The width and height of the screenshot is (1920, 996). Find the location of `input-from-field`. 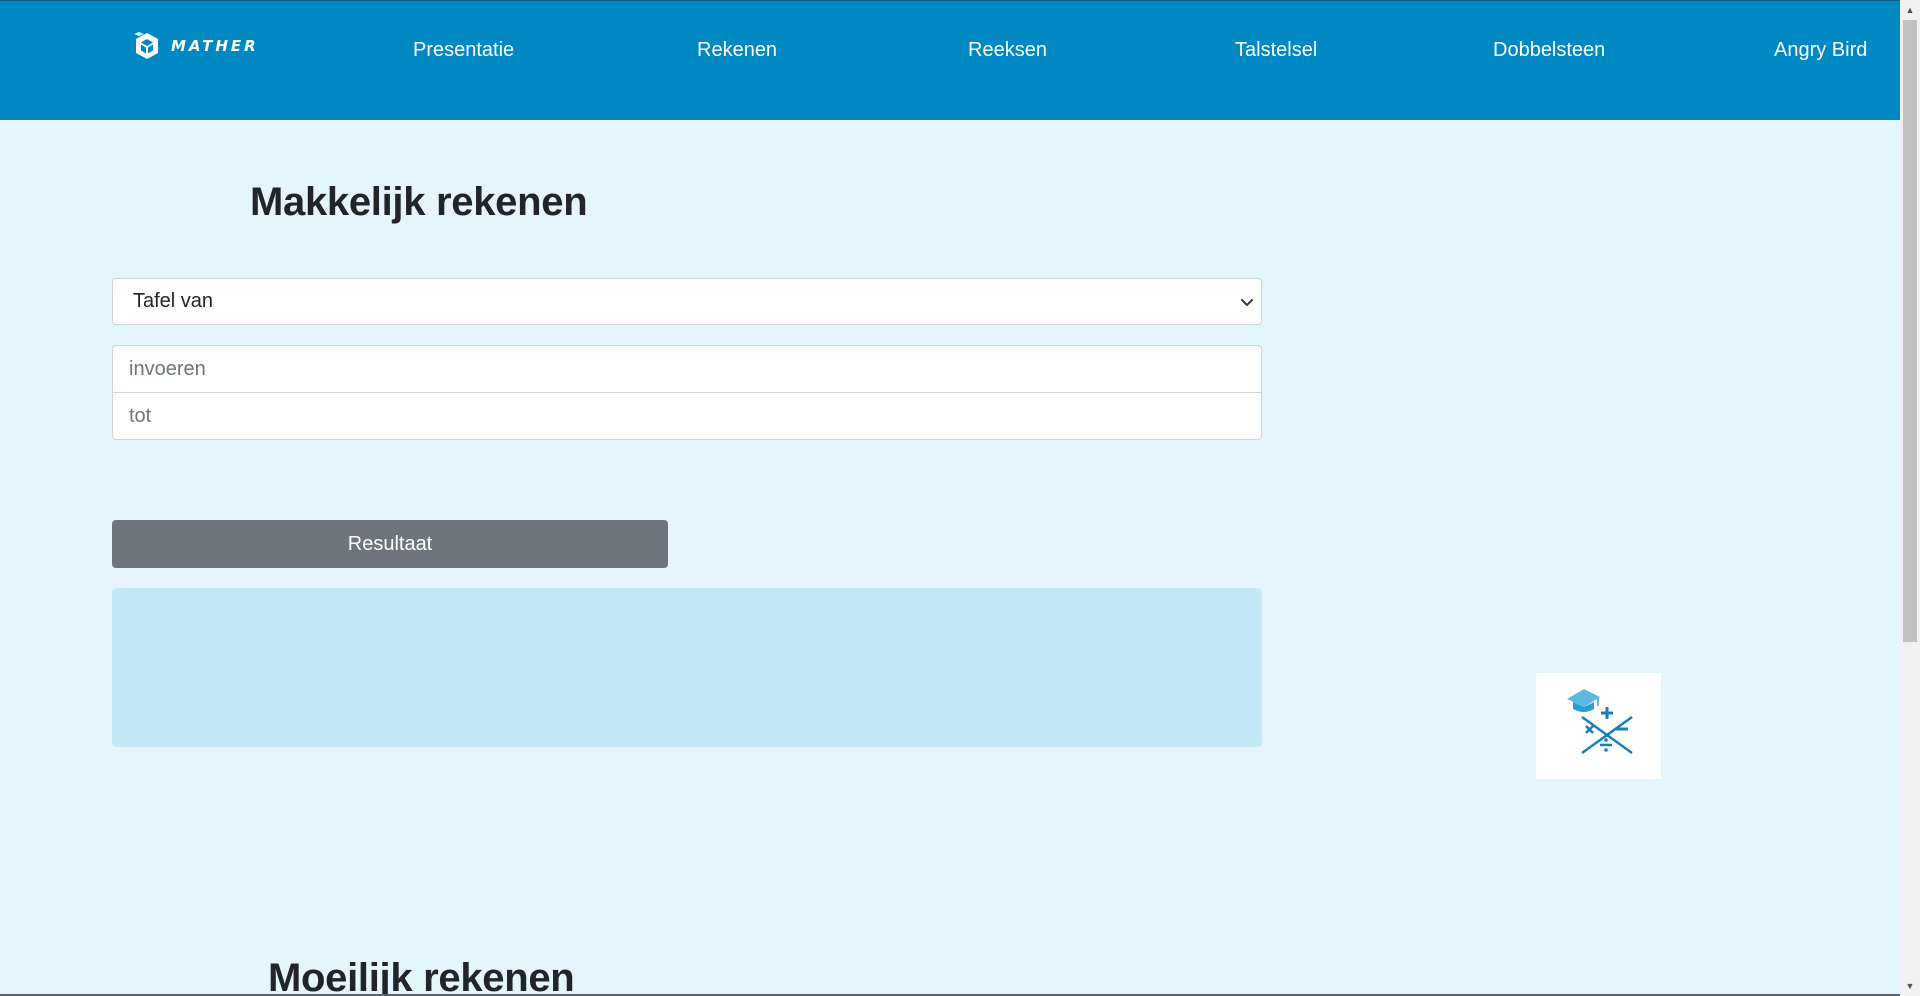

input-from-field is located at coordinates (687, 369).